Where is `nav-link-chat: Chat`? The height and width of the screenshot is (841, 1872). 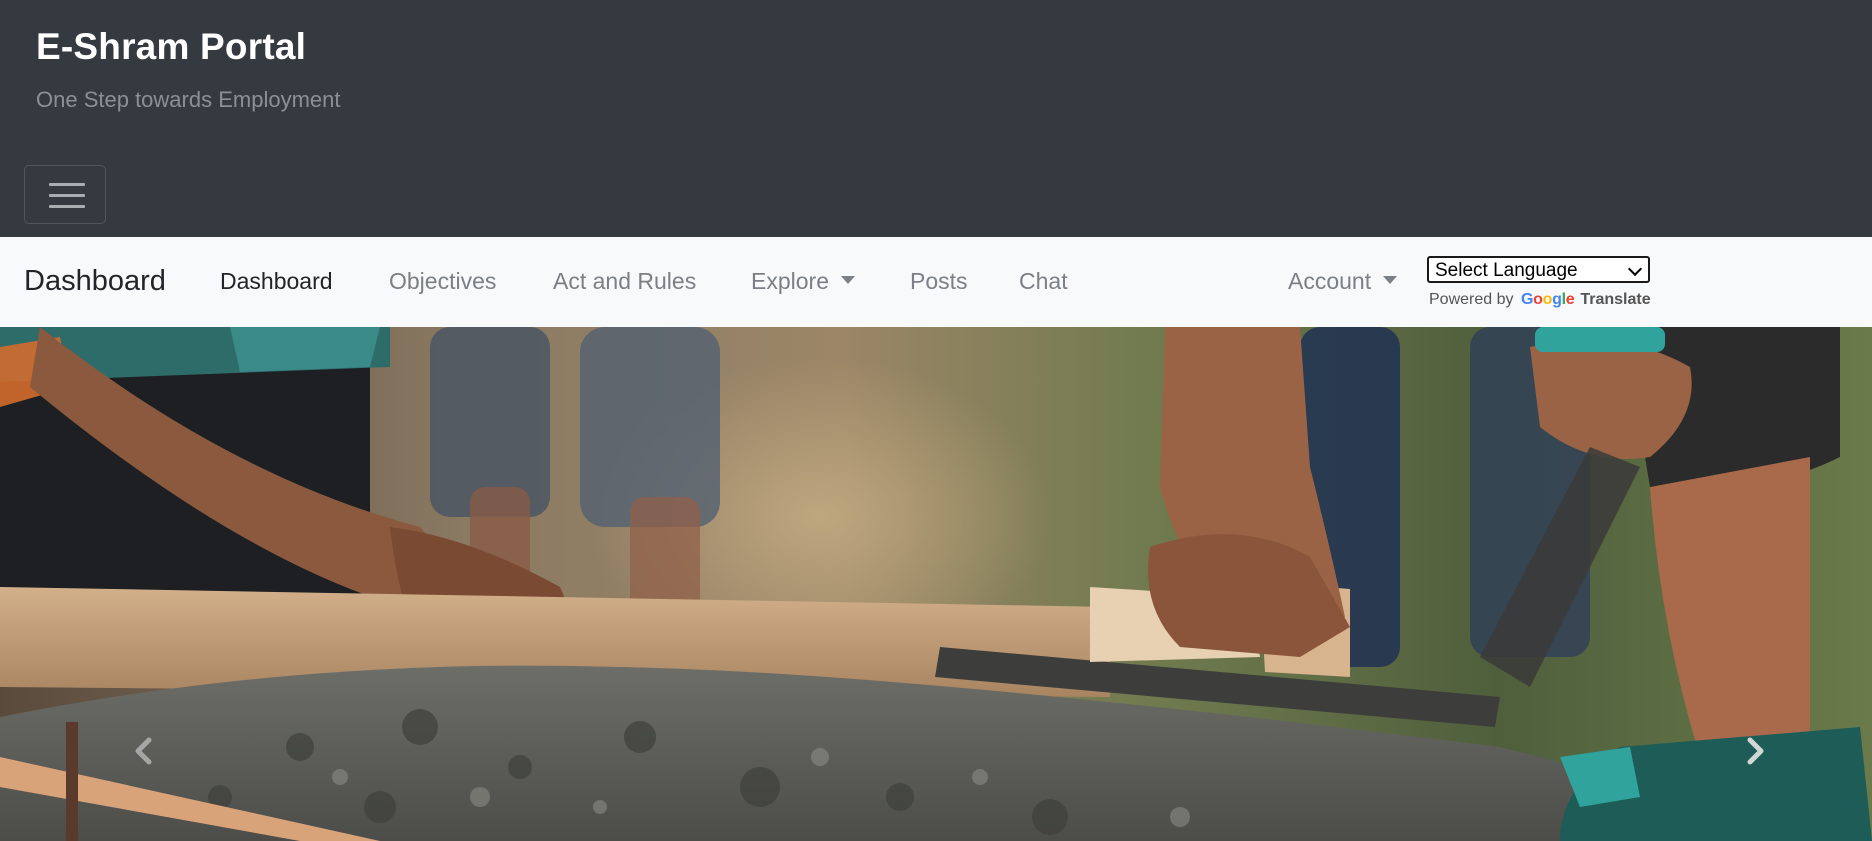 nav-link-chat: Chat is located at coordinates (1043, 281).